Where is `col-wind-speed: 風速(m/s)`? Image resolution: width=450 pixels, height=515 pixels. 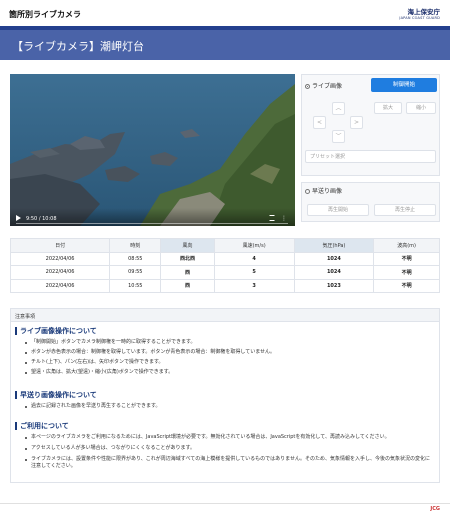 col-wind-speed: 風速(m/s) is located at coordinates (254, 246).